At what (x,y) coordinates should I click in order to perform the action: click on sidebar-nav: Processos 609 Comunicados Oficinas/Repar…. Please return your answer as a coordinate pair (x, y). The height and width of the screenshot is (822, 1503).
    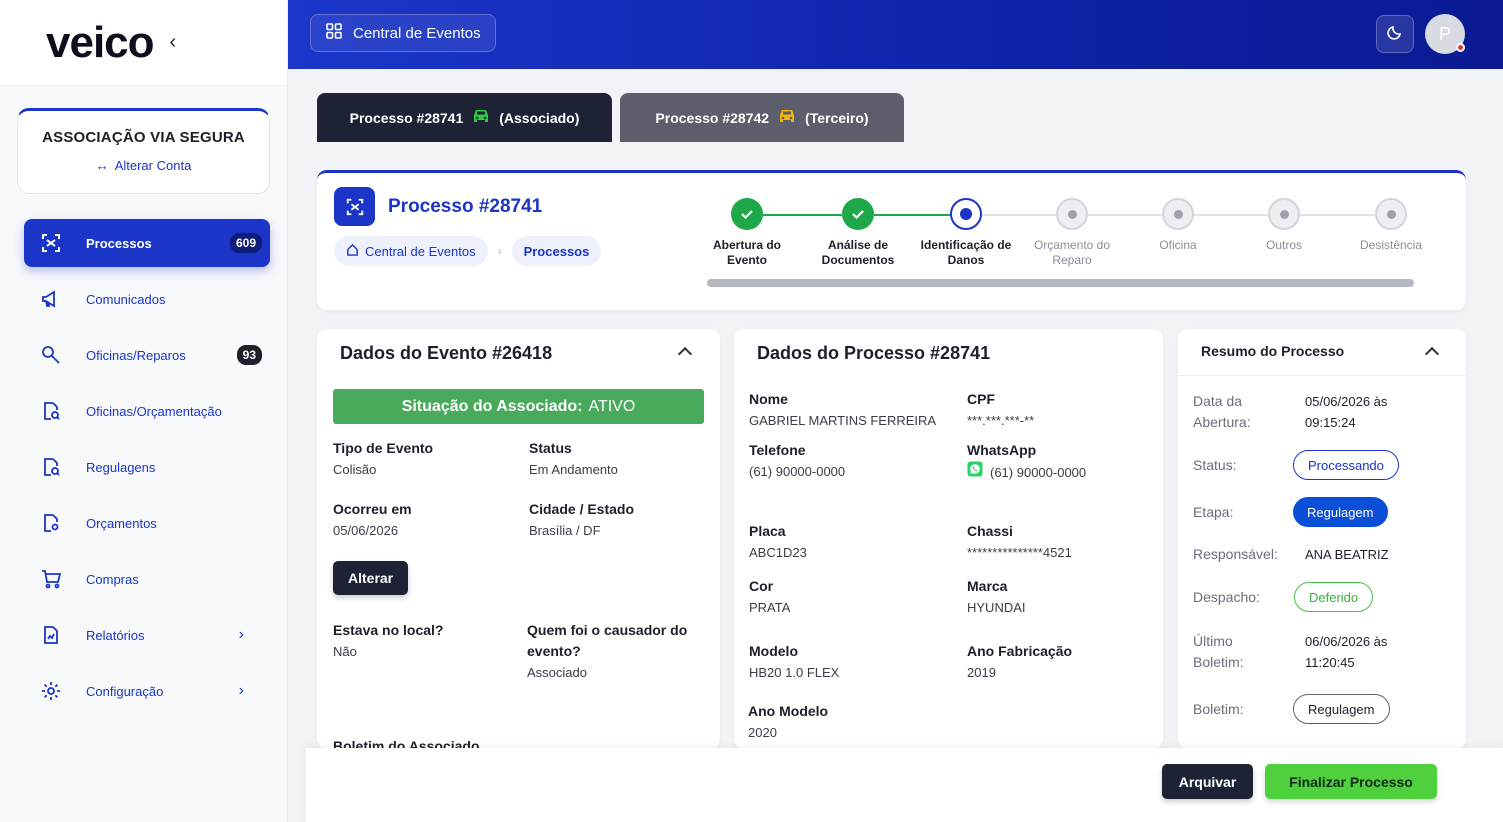
    Looking at the image, I should click on (147, 471).